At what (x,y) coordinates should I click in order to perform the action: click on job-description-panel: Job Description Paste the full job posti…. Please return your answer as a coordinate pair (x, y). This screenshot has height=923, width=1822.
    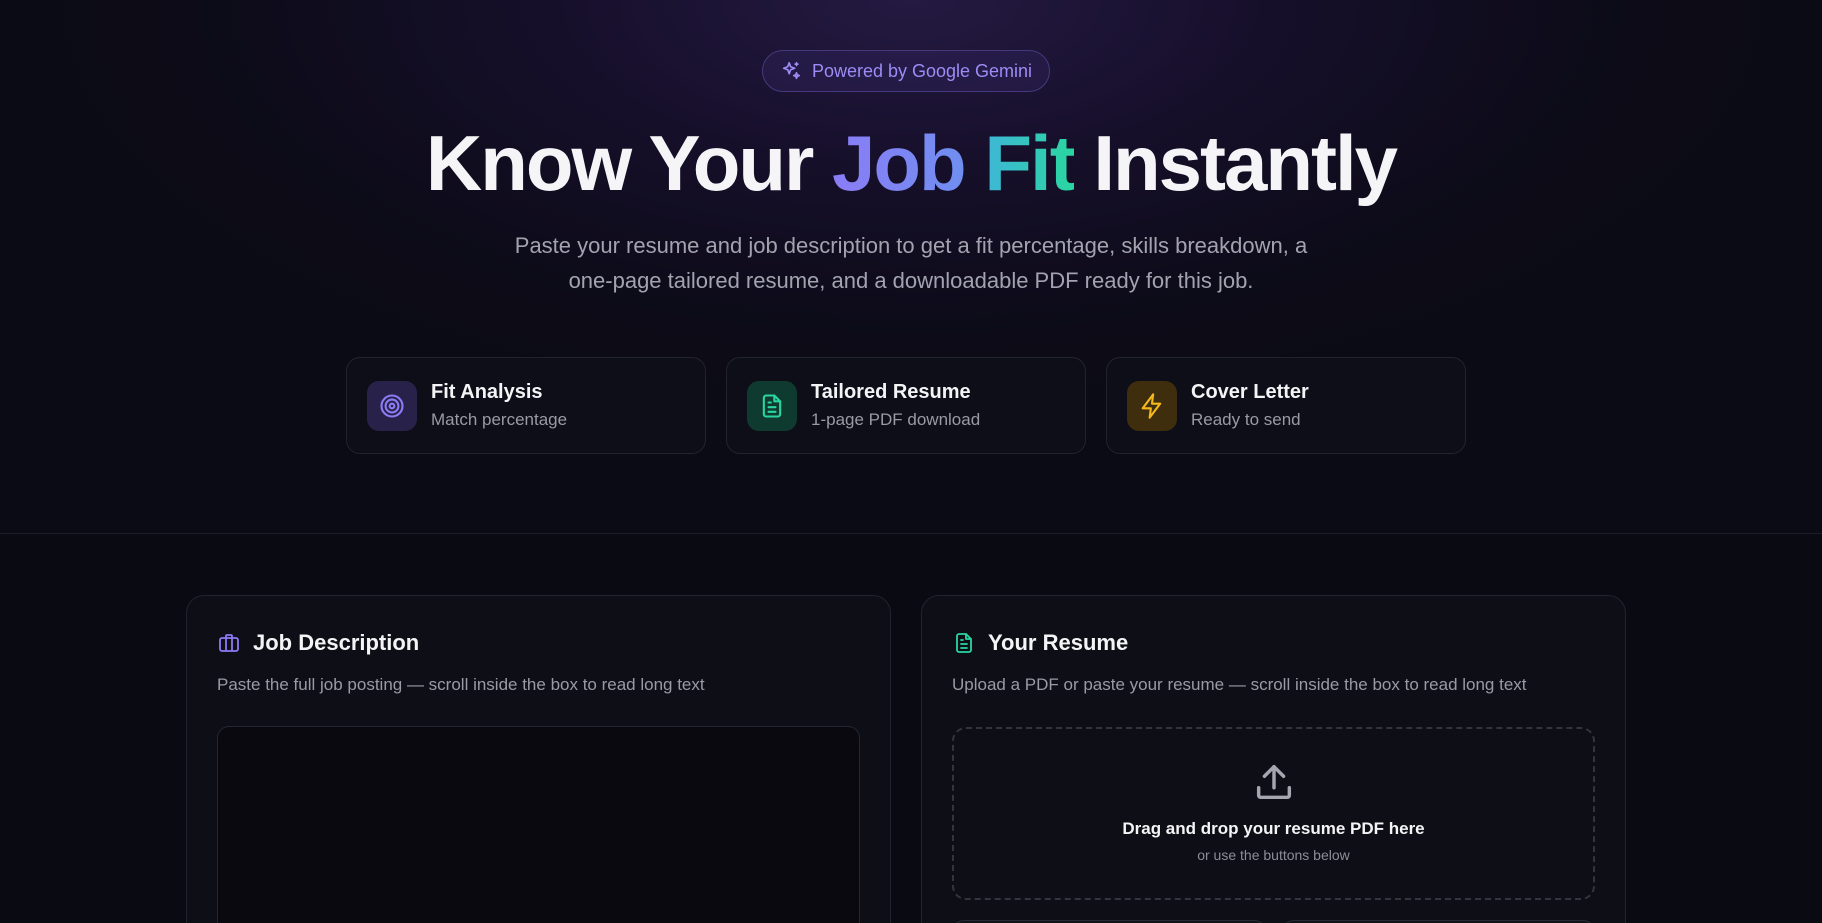
    Looking at the image, I should click on (538, 759).